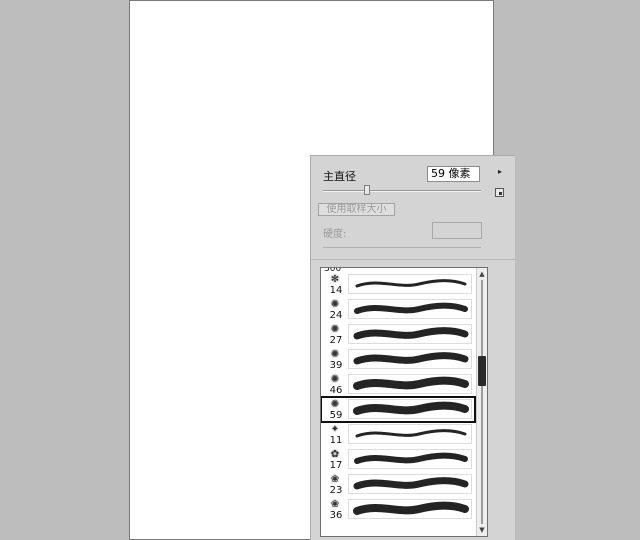 This screenshot has width=640, height=540. I want to click on brush-preset-row: ❀ 36, so click(398, 509).